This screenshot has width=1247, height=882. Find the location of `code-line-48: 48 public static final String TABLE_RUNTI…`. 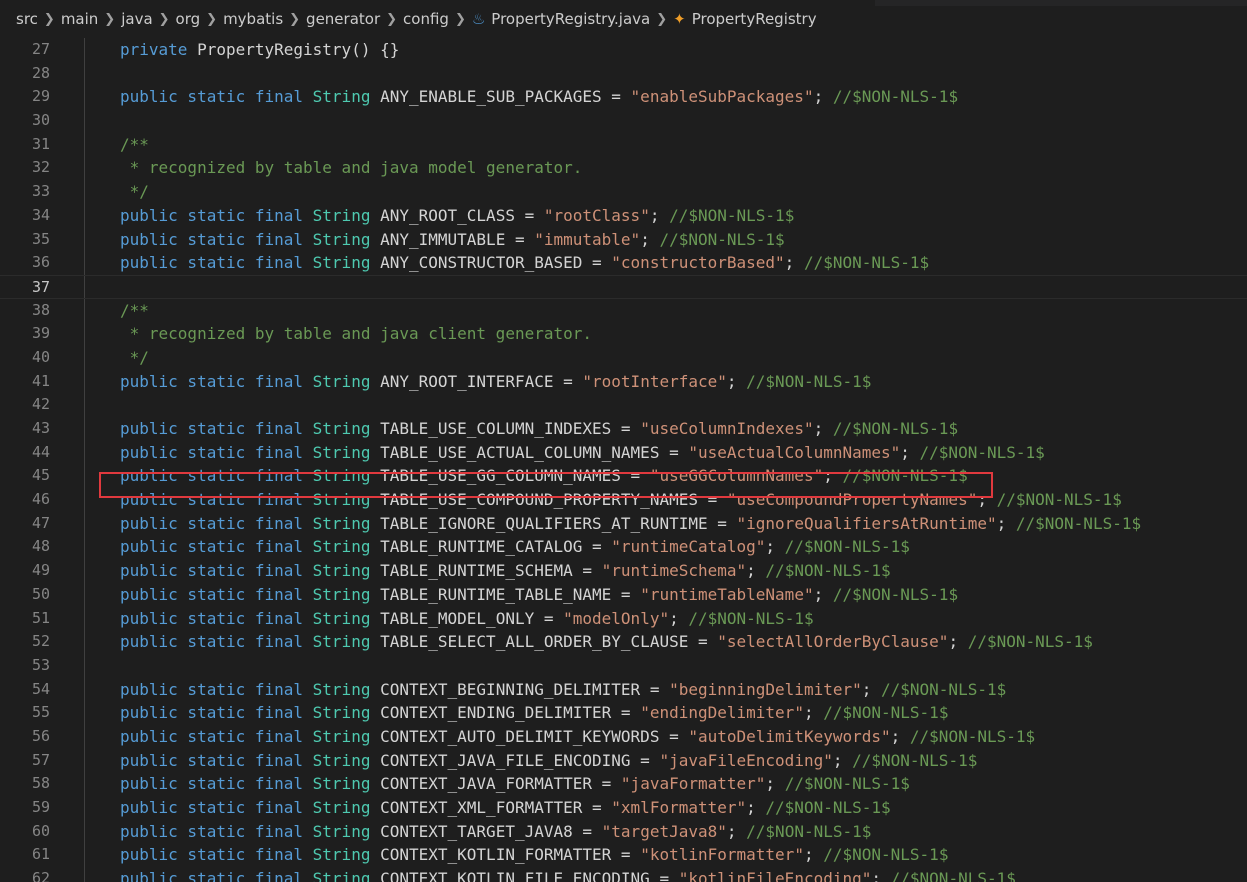

code-line-48: 48 public static final String TABLE_RUNTI… is located at coordinates (623, 547).